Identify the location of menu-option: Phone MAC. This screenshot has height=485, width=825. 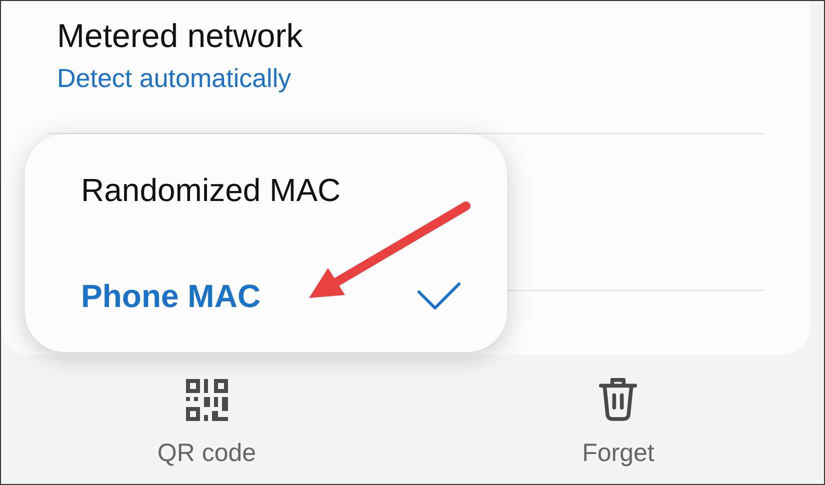
(271, 296).